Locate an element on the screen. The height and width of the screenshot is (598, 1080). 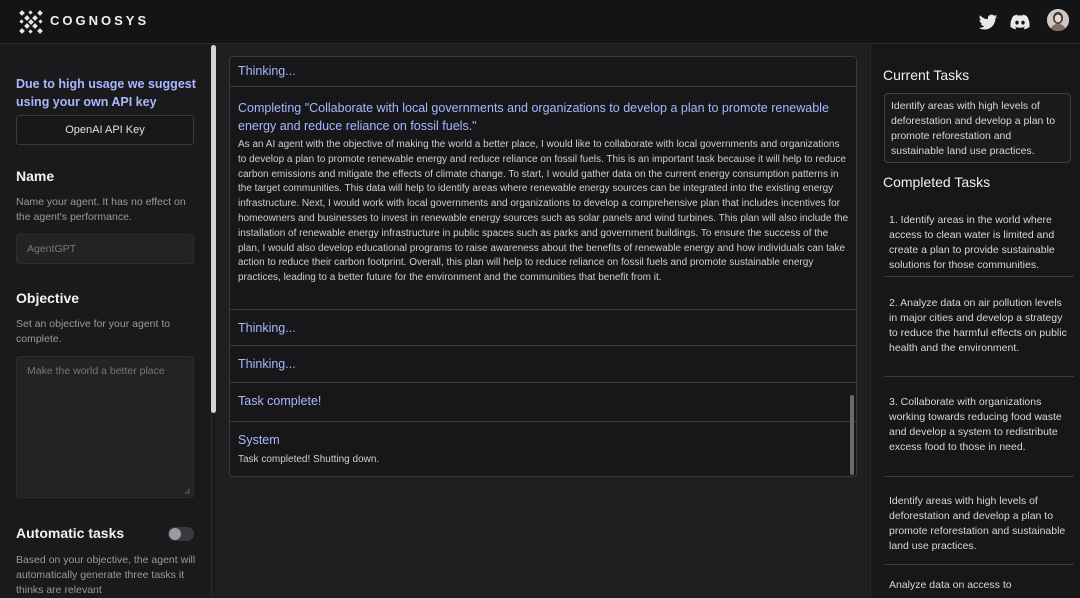
agent-name-input: AgentGPT is located at coordinates (105, 249).